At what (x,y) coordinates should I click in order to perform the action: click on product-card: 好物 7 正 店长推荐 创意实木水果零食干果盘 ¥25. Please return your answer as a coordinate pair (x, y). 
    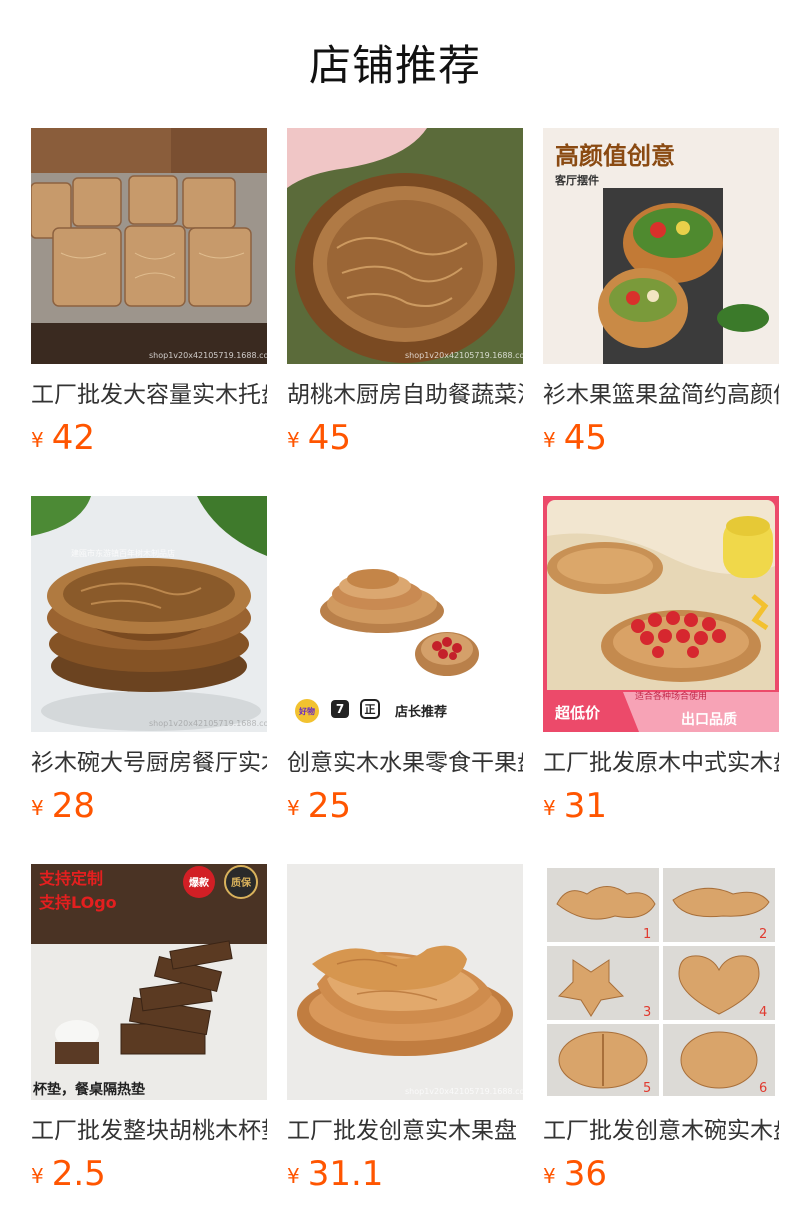
    Looking at the image, I should click on (405, 666).